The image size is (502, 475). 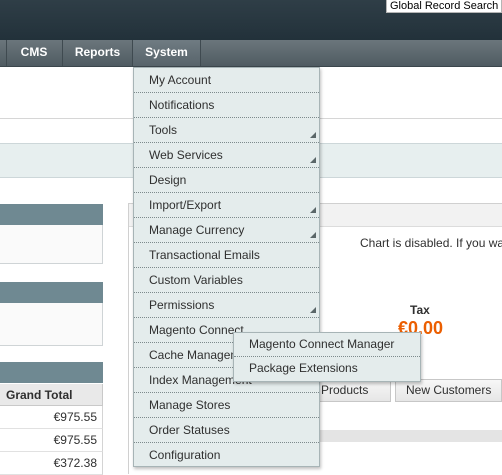 I want to click on menu-item-label: Notifications, so click(x=182, y=105).